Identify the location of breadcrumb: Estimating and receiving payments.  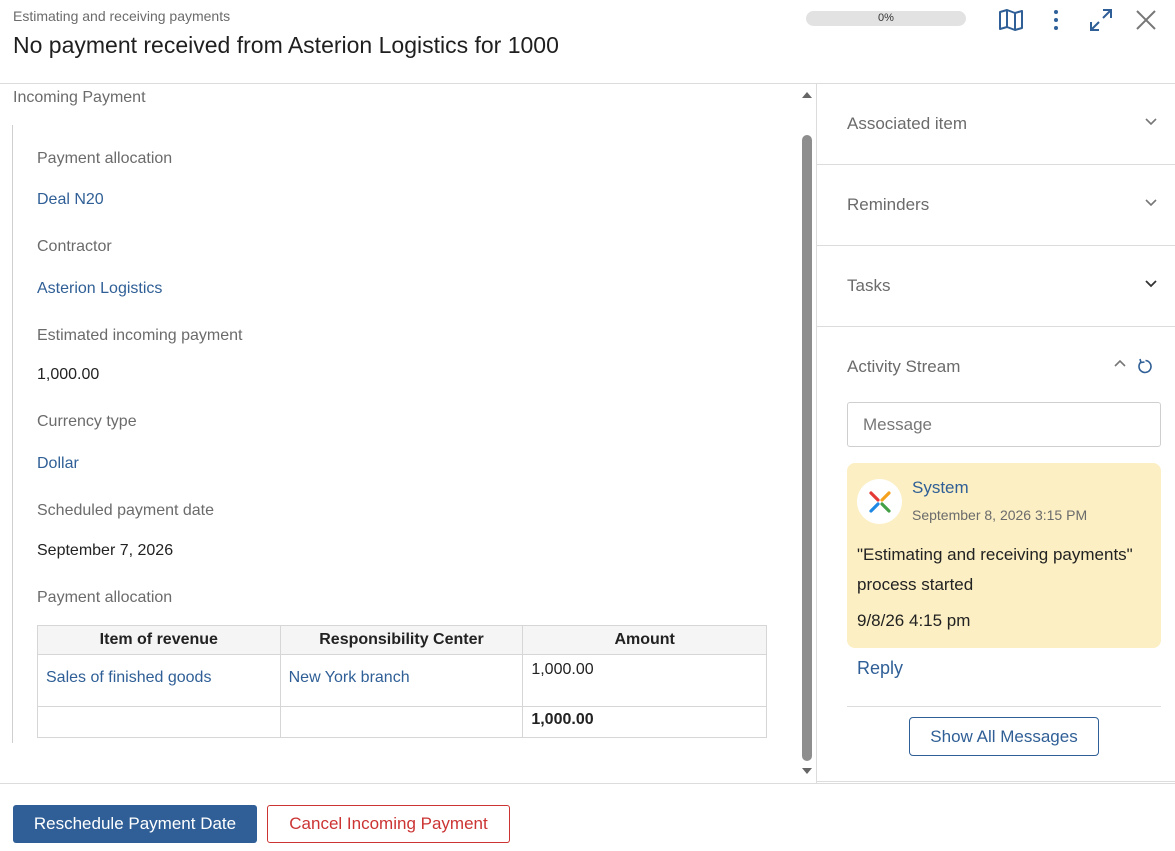
(121, 16).